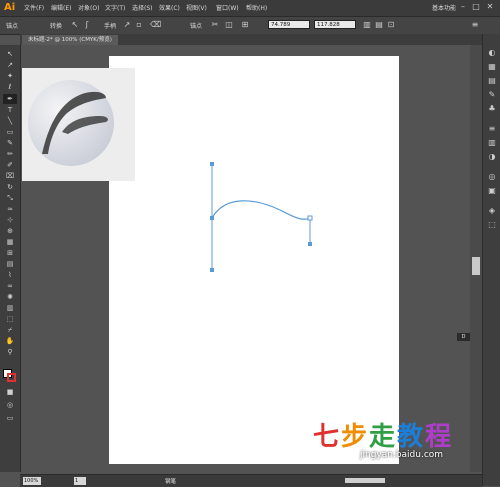 Image resolution: width=500 pixels, height=487 pixels. Describe the element at coordinates (10, 341) in the screenshot. I see `hand-tool-icon: ✋` at that location.